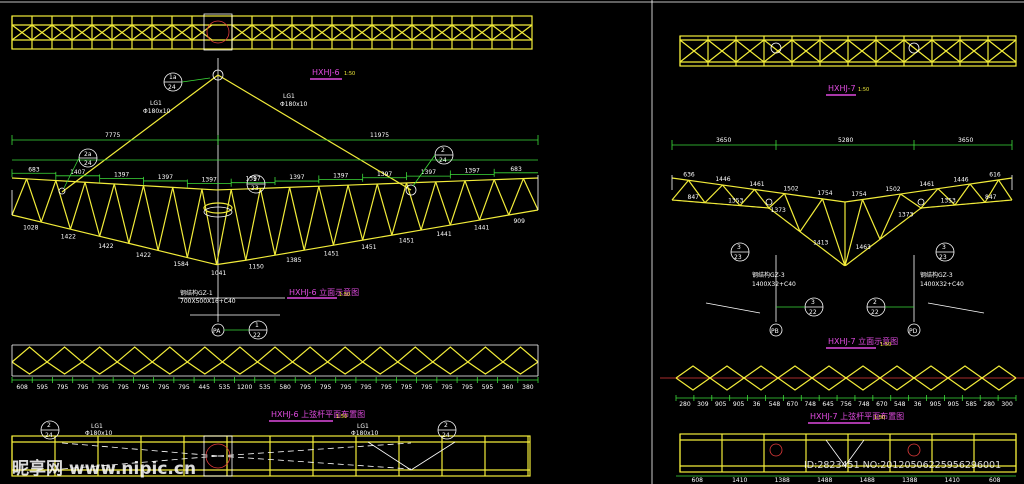  Describe the element at coordinates (30, 228) in the screenshot. I see `bottom-chord-dim: 1028` at that location.